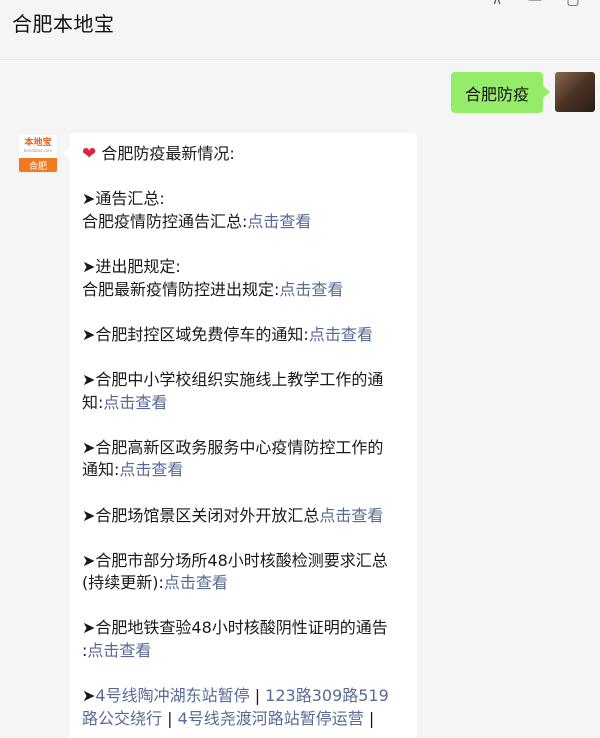 The width and height of the screenshot is (600, 738). I want to click on item-9-link-2: 123路309路519, so click(327, 695).